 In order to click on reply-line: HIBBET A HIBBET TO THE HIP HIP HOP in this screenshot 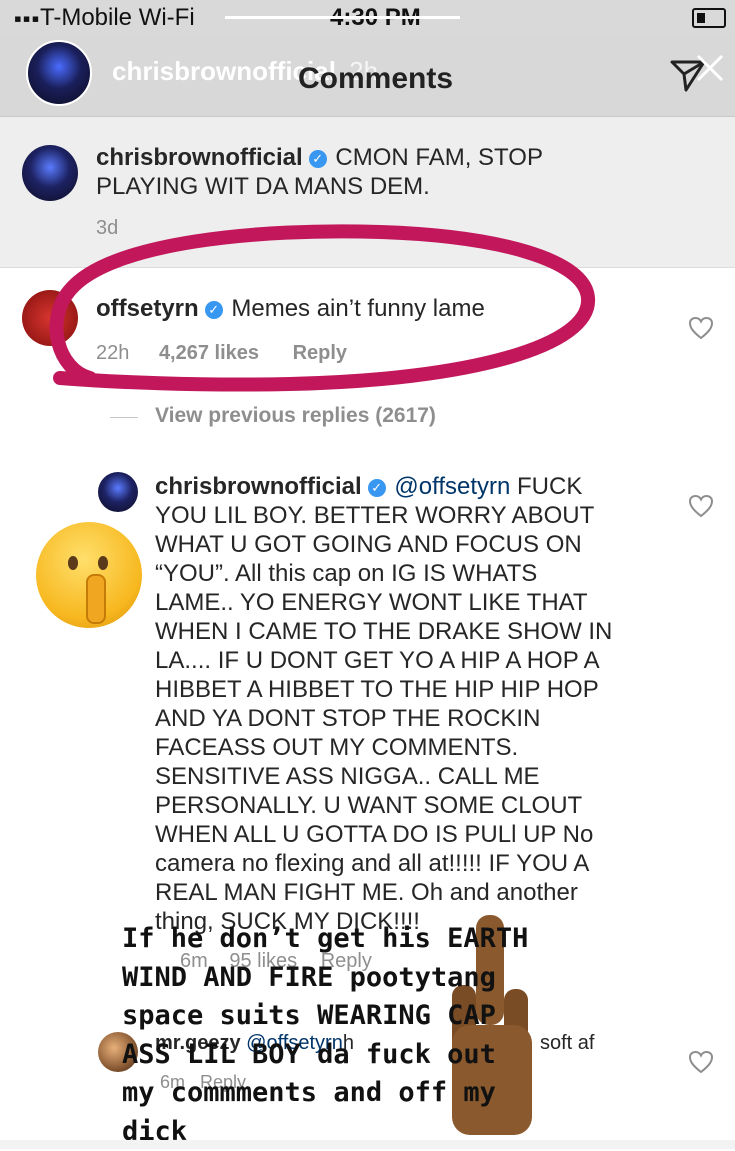, I will do `click(377, 689)`.